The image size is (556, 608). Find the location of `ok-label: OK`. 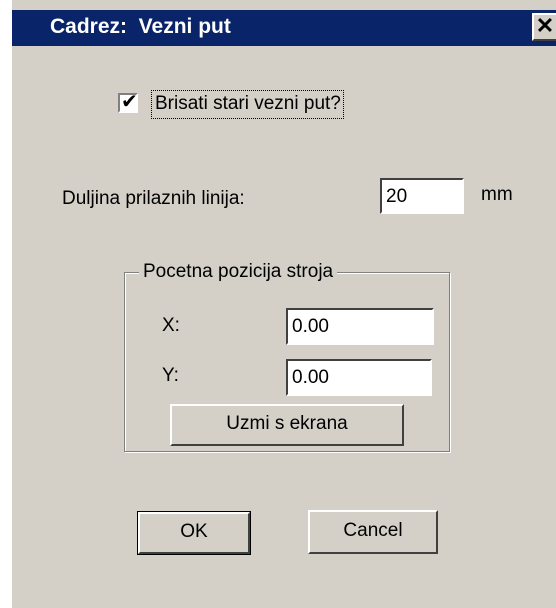

ok-label: OK is located at coordinates (194, 531).